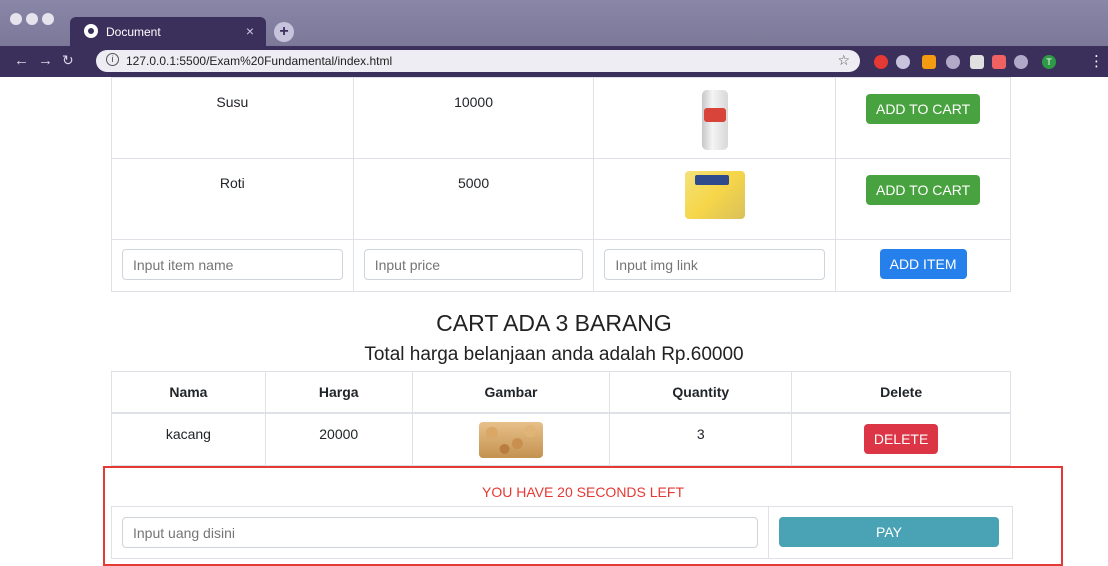 The width and height of the screenshot is (1108, 566). Describe the element at coordinates (901, 438) in the screenshot. I see `delete-button: DELETE` at that location.